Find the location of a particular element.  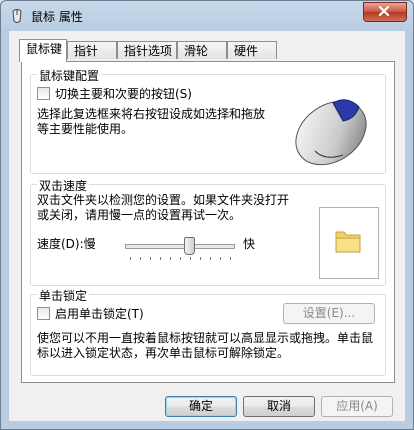

slow-label: 慢 is located at coordinates (89, 244).